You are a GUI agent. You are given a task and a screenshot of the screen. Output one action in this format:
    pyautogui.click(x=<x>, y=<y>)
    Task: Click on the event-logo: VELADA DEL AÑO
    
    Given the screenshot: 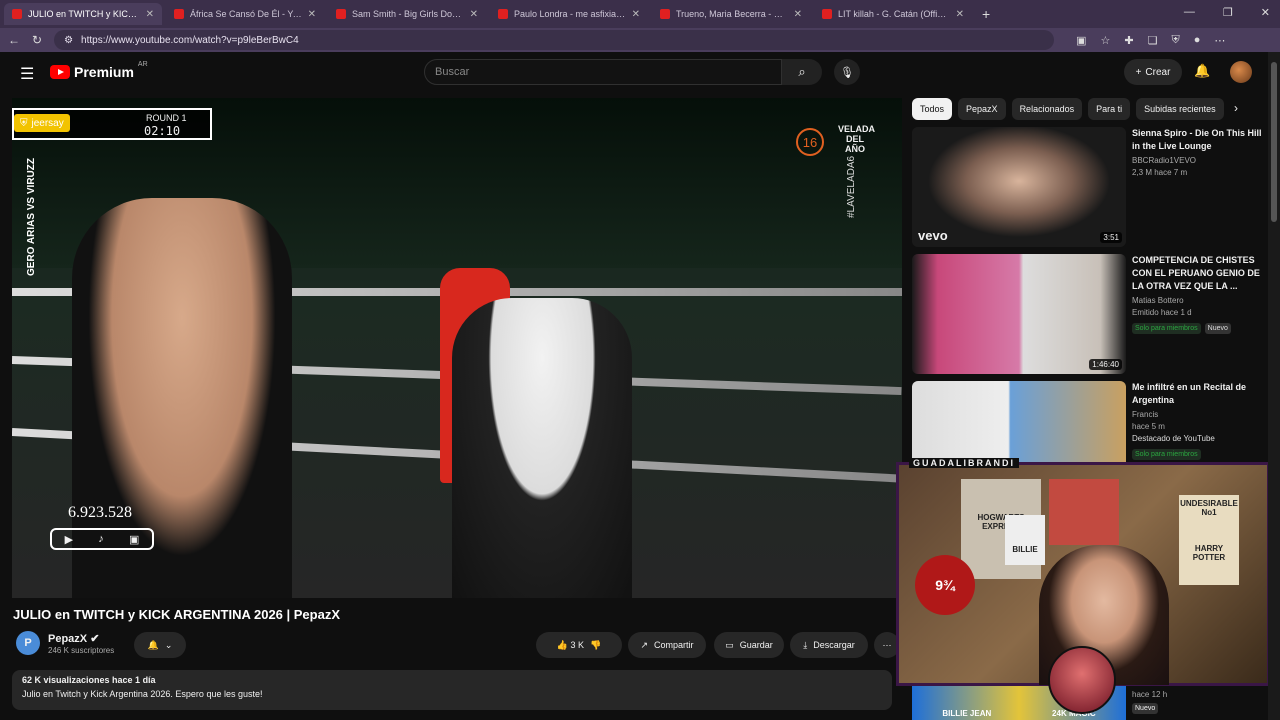 What is the action you would take?
    pyautogui.click(x=857, y=139)
    